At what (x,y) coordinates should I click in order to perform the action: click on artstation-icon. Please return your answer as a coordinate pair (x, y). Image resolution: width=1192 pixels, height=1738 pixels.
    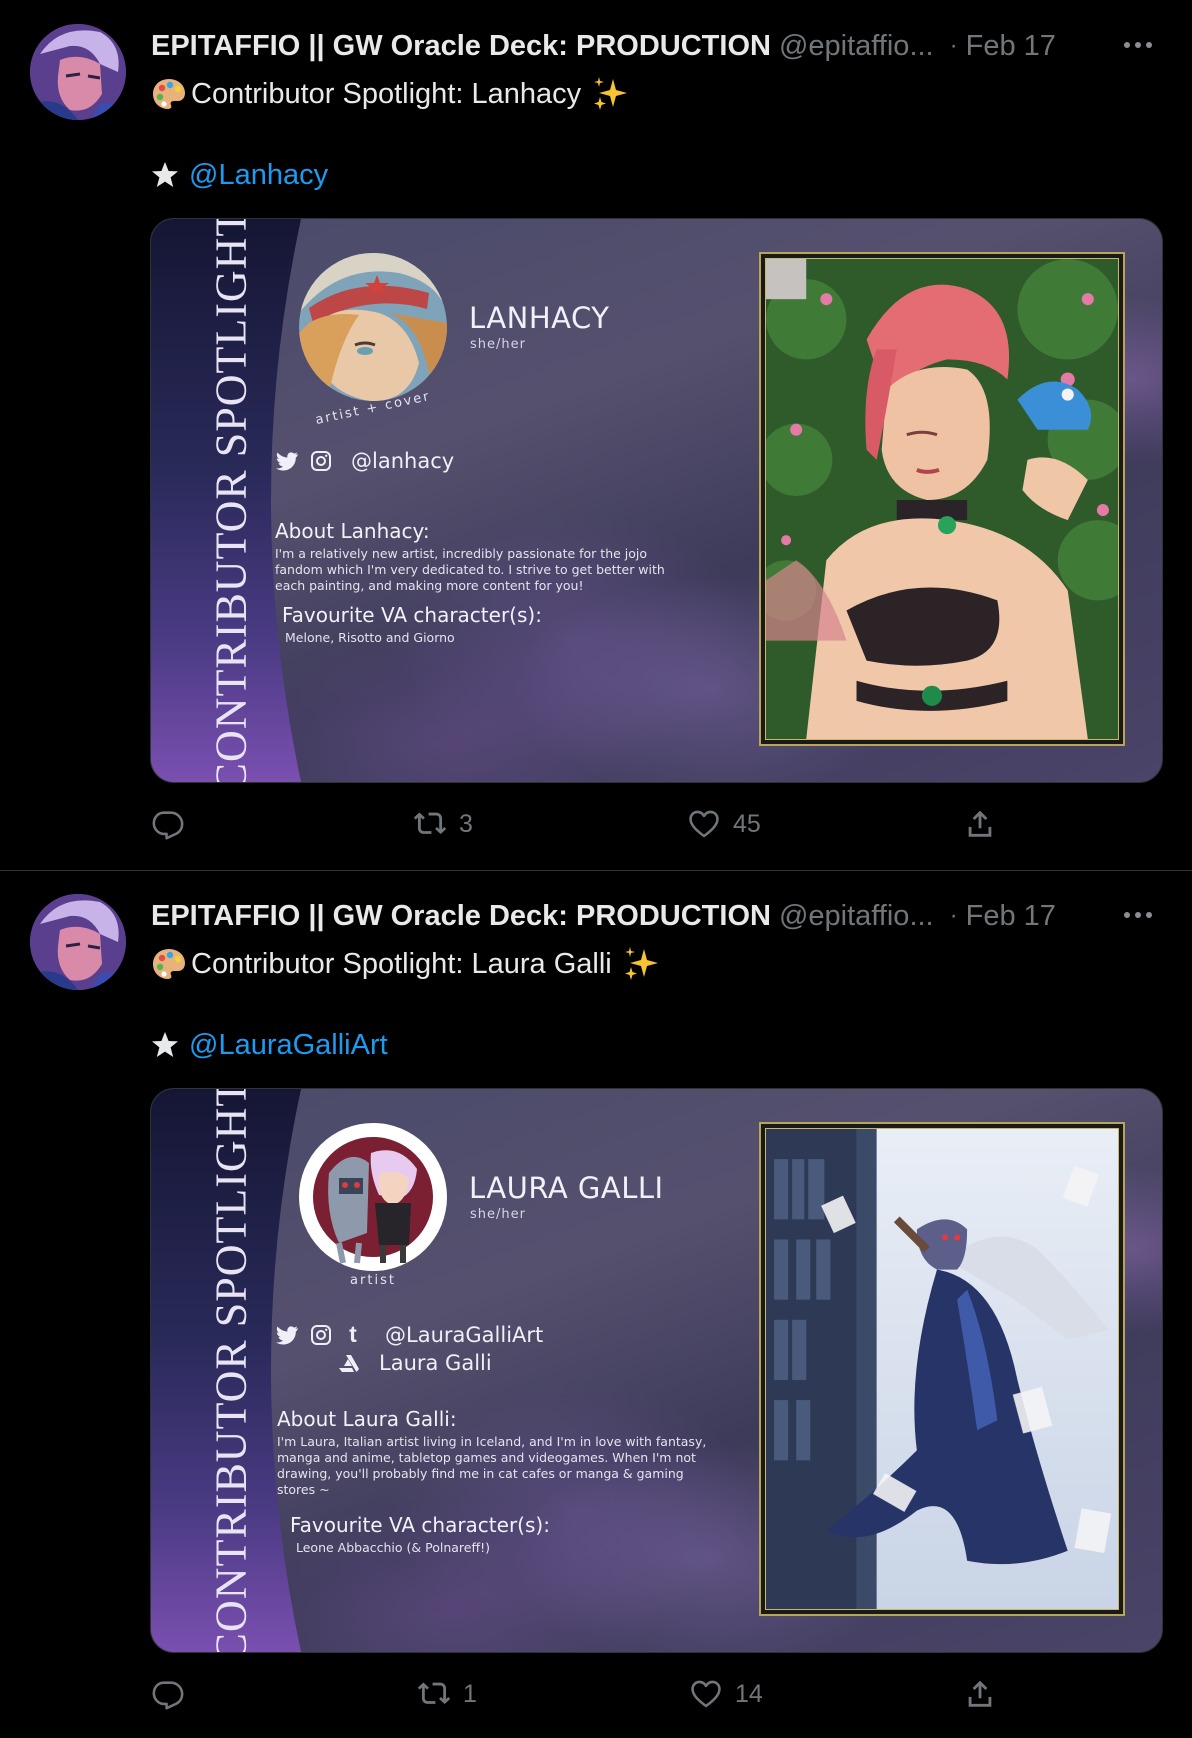
    Looking at the image, I should click on (349, 1363).